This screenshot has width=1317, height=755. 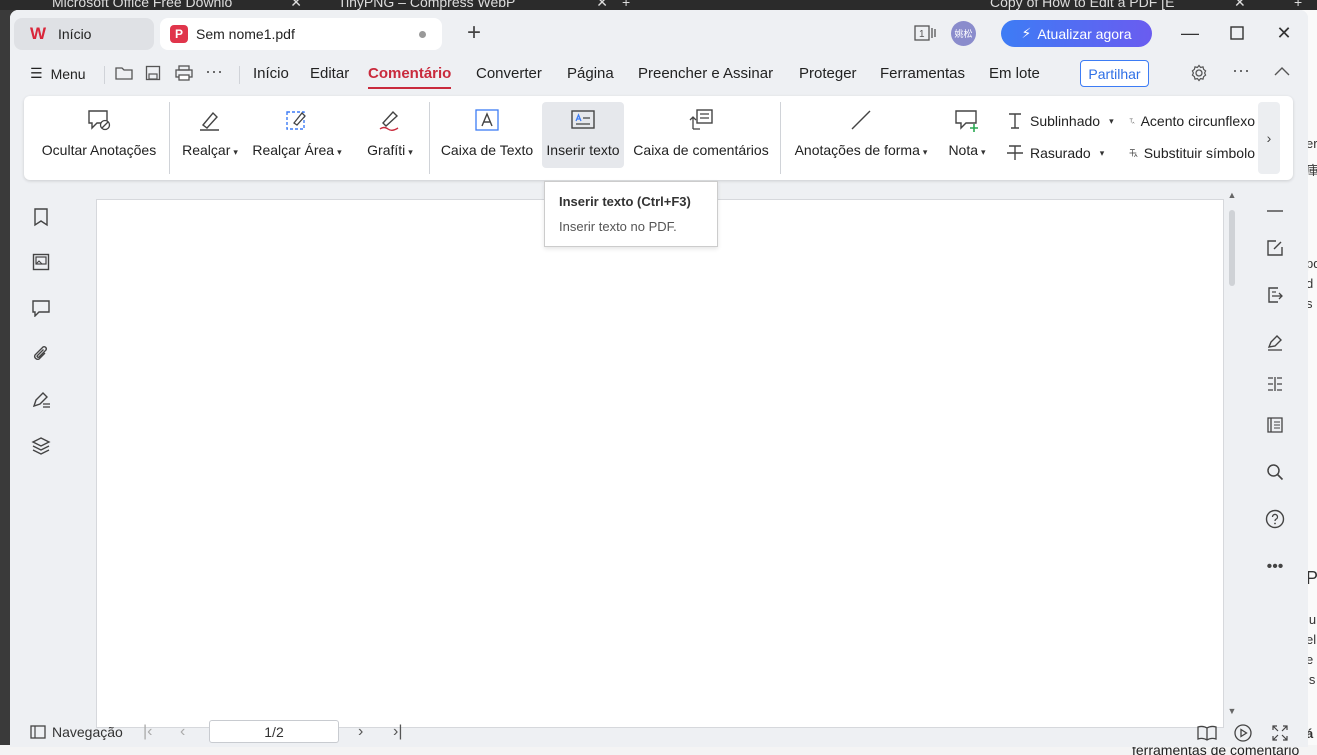 What do you see at coordinates (1114, 73) in the screenshot?
I see `share-button: Partilhar` at bounding box center [1114, 73].